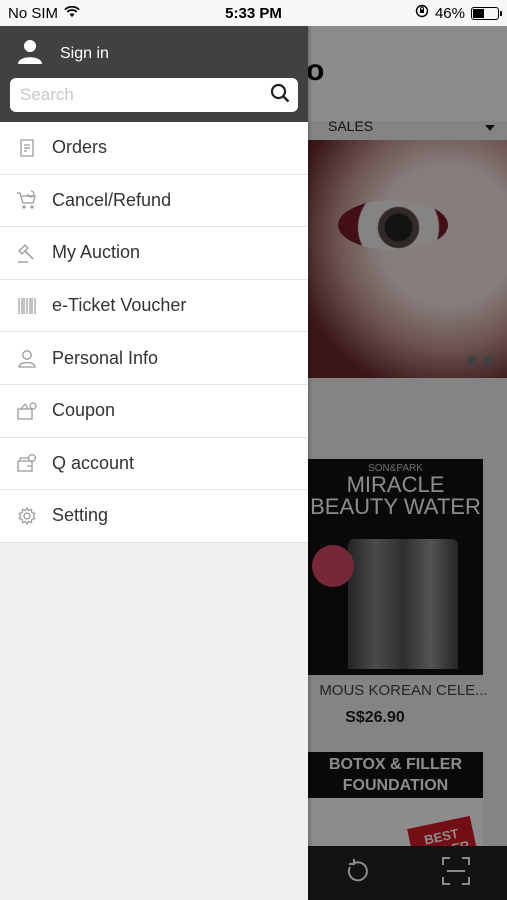 The width and height of the screenshot is (507, 900). I want to click on sign-in-button: Sign in, so click(62, 53).